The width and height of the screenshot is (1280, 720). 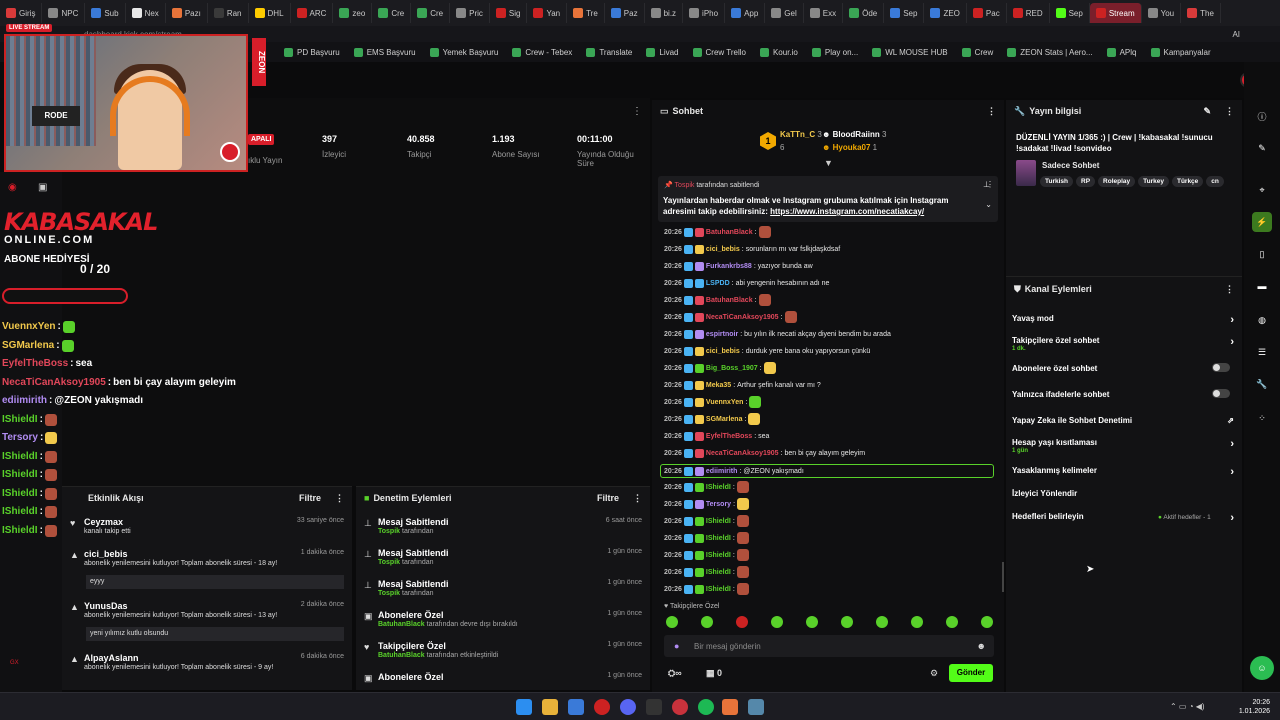 I want to click on terminal-icon, so click(x=654, y=707).